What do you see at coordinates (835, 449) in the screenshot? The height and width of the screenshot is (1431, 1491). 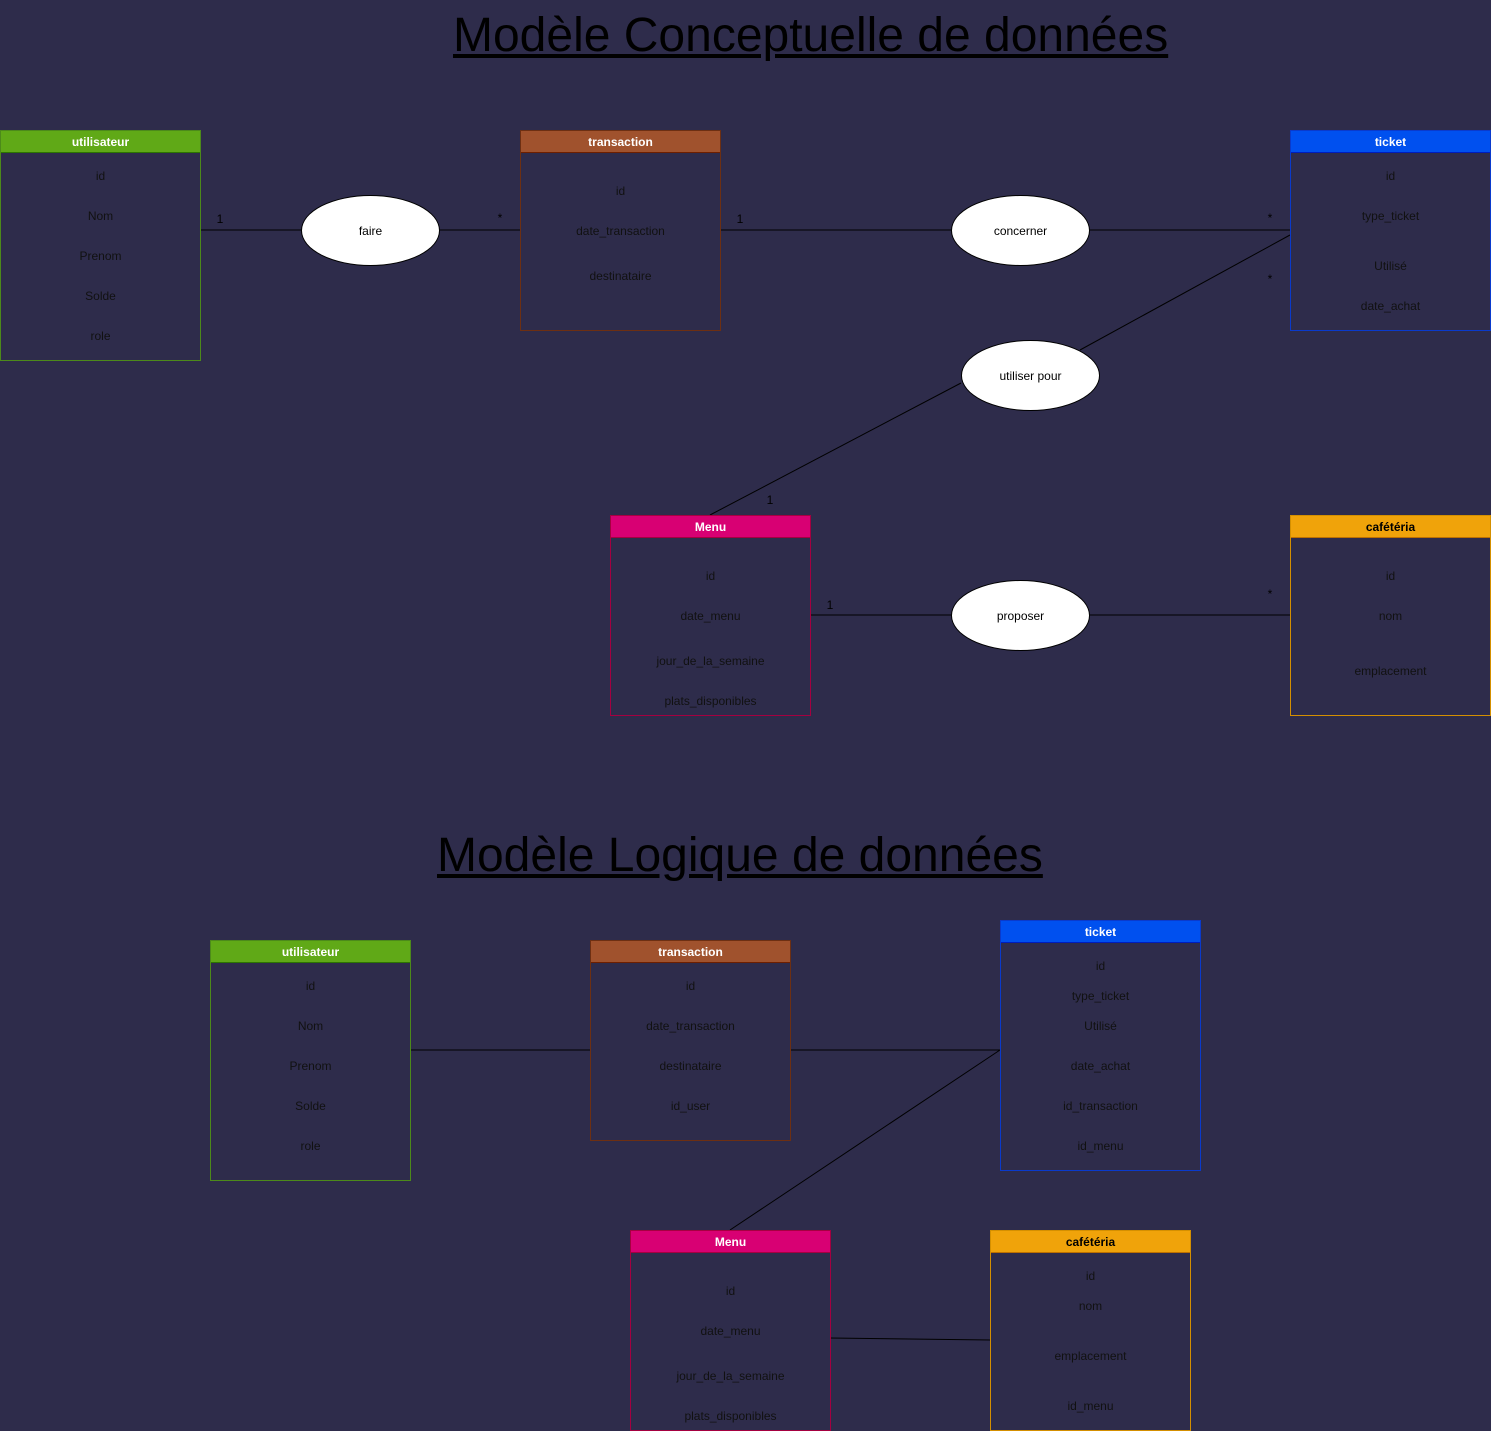 I see `line-utiliser-menu` at bounding box center [835, 449].